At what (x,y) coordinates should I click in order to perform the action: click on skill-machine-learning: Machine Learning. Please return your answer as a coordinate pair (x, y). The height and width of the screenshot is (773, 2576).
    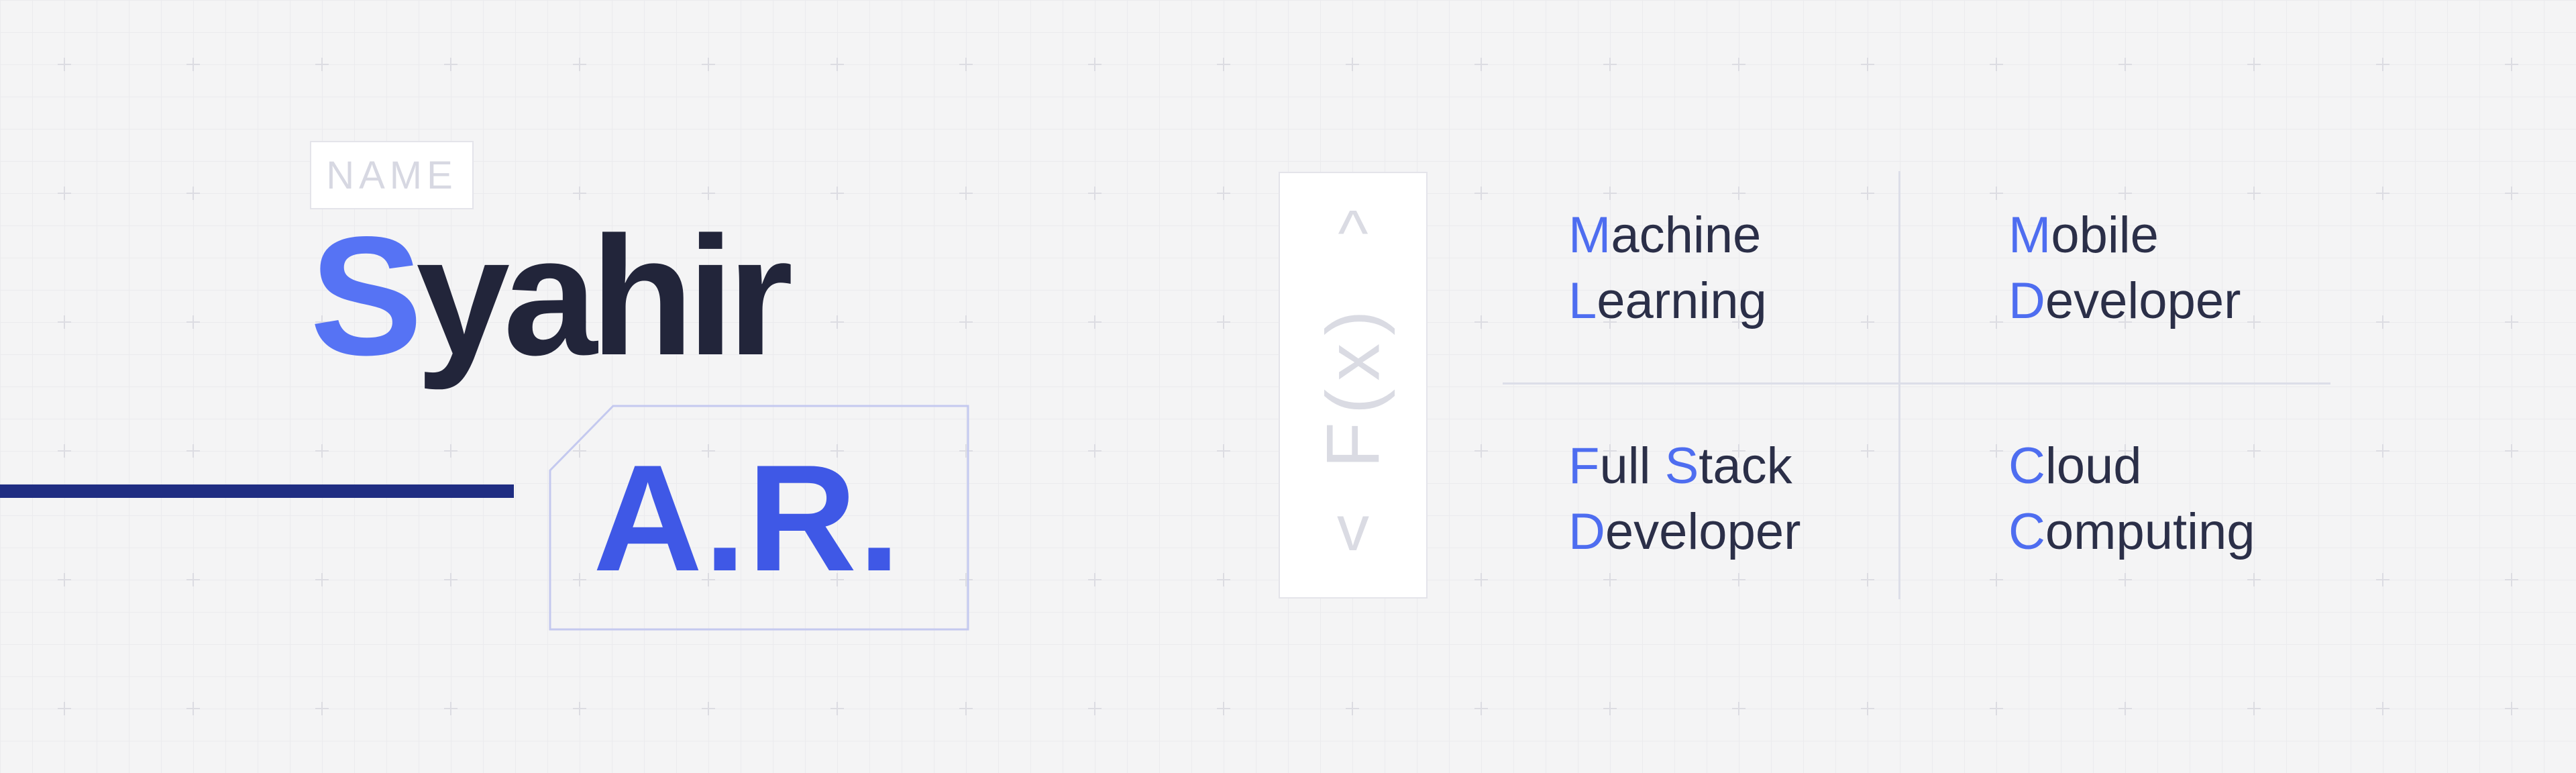
    Looking at the image, I should click on (1667, 268).